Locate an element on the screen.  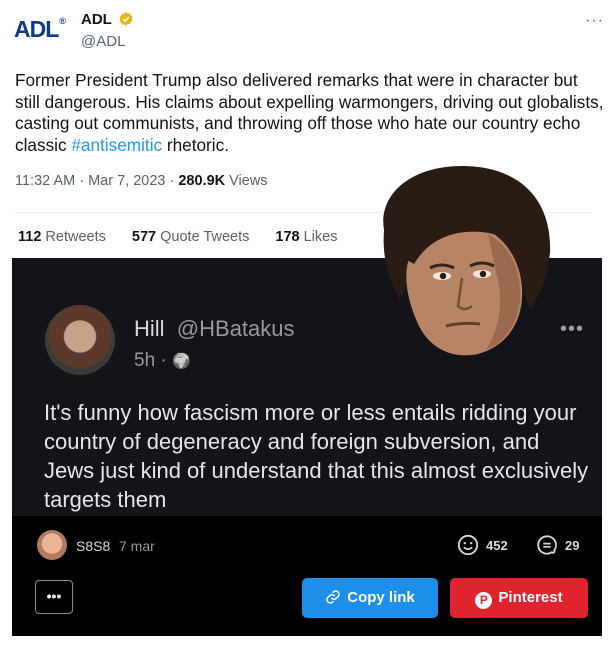
globe-icon: 🌍 is located at coordinates (181, 361).